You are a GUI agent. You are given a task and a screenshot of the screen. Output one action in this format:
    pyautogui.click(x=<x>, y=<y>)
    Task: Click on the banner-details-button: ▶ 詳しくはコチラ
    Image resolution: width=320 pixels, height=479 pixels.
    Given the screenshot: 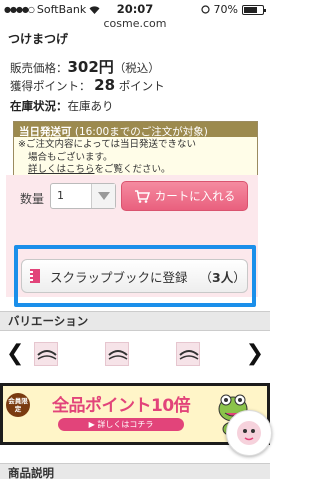 What is the action you would take?
    pyautogui.click(x=121, y=424)
    